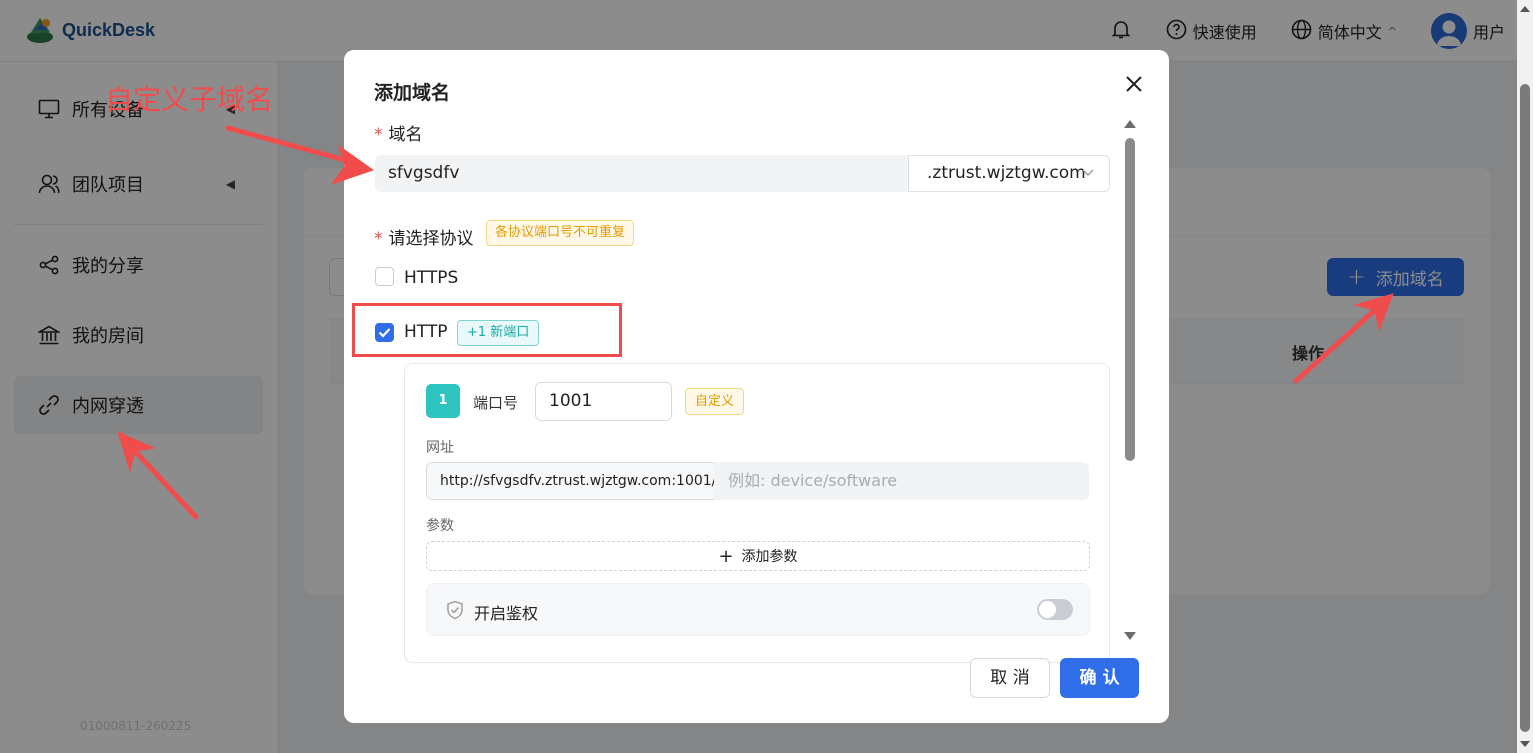 This screenshot has height=753, width=1533. I want to click on add-param-button: + 添加参数, so click(758, 556).